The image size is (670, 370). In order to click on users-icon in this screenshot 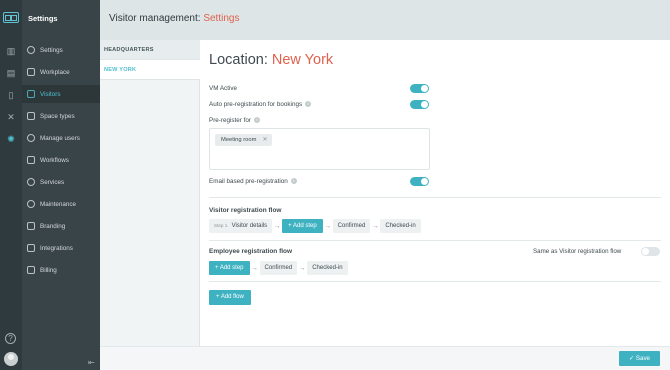, I will do `click(31, 138)`.